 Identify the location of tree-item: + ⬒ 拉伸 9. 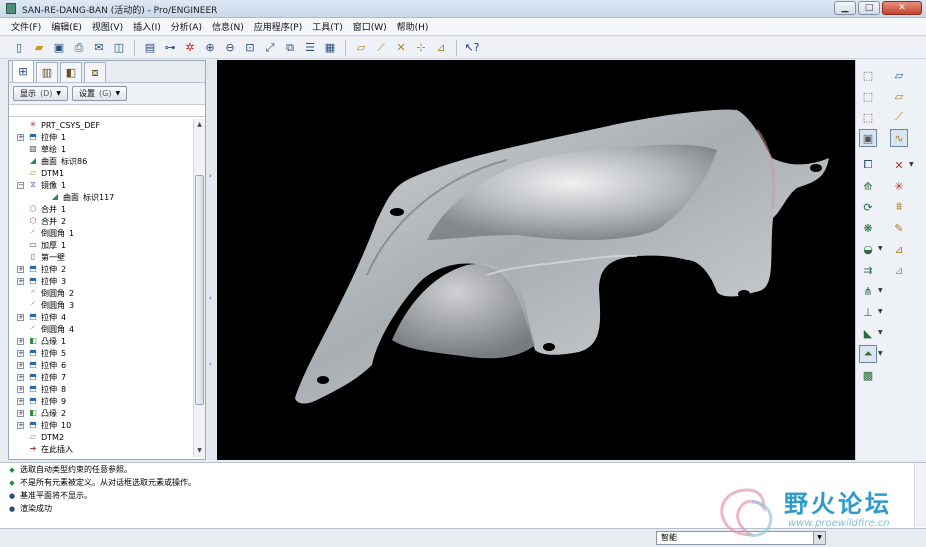
(101, 401).